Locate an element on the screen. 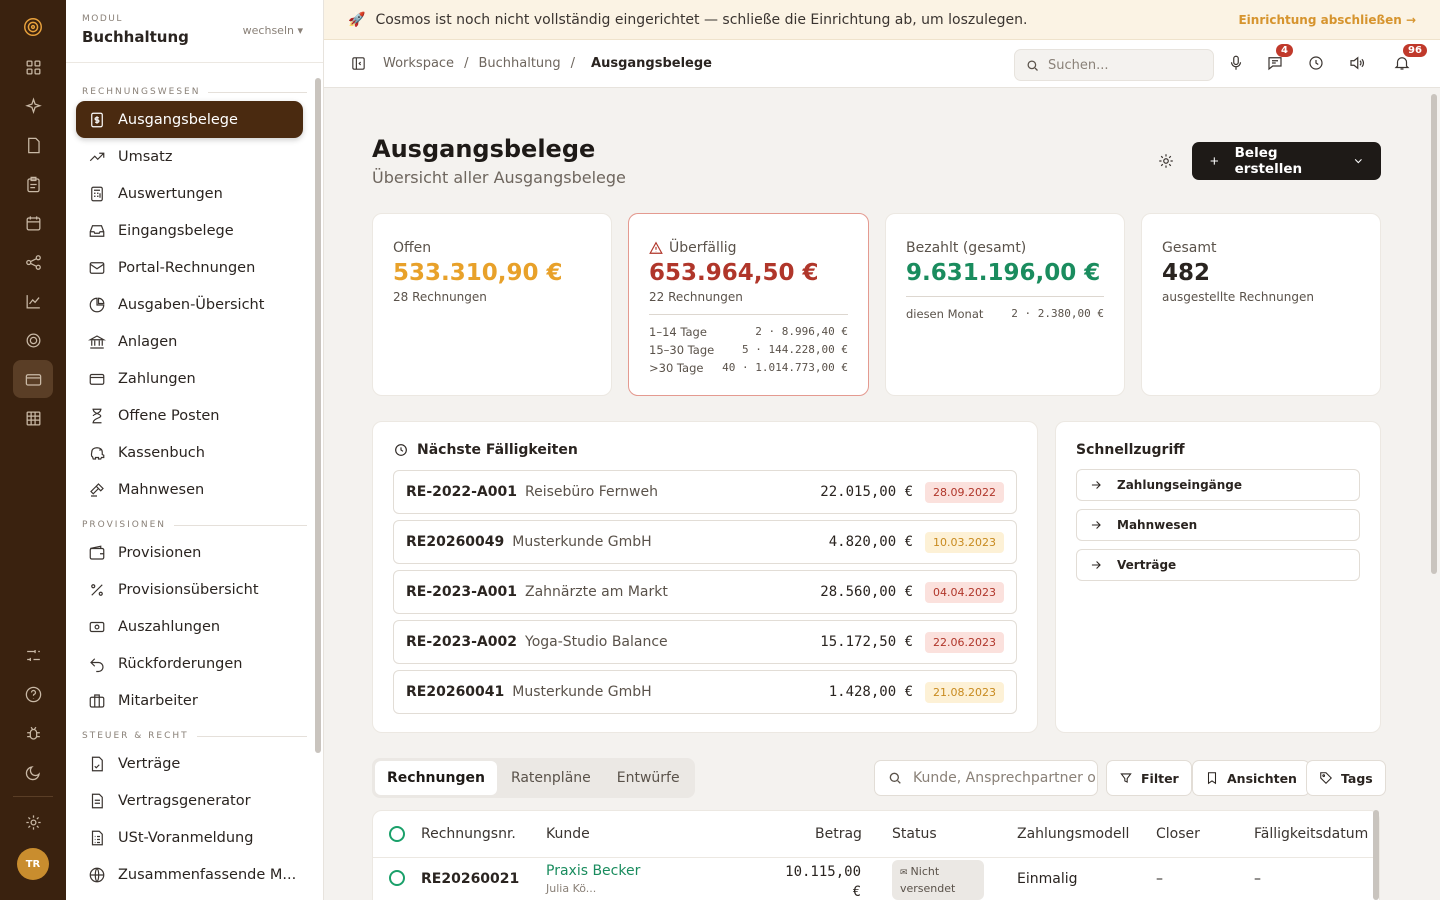  sidebar-toggle-icon is located at coordinates (358, 63).